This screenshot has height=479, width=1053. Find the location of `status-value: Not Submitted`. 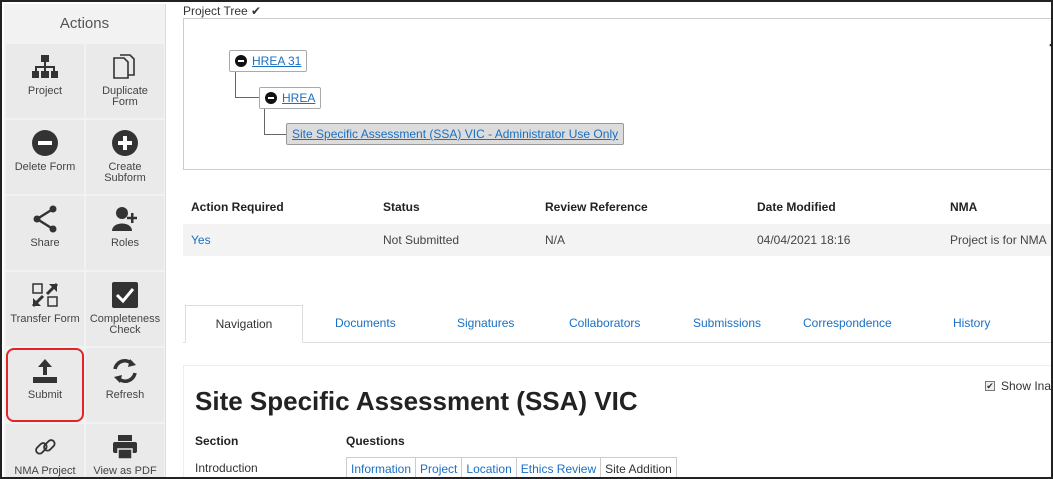

status-value: Not Submitted is located at coordinates (421, 240).